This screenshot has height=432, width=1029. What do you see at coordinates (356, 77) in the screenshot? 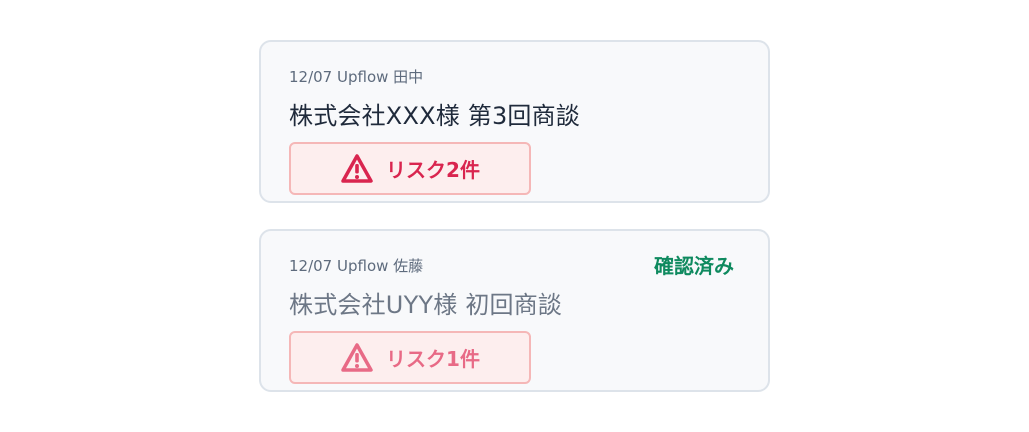
I see `meeting-meta: 12/07 Upflow 田中` at bounding box center [356, 77].